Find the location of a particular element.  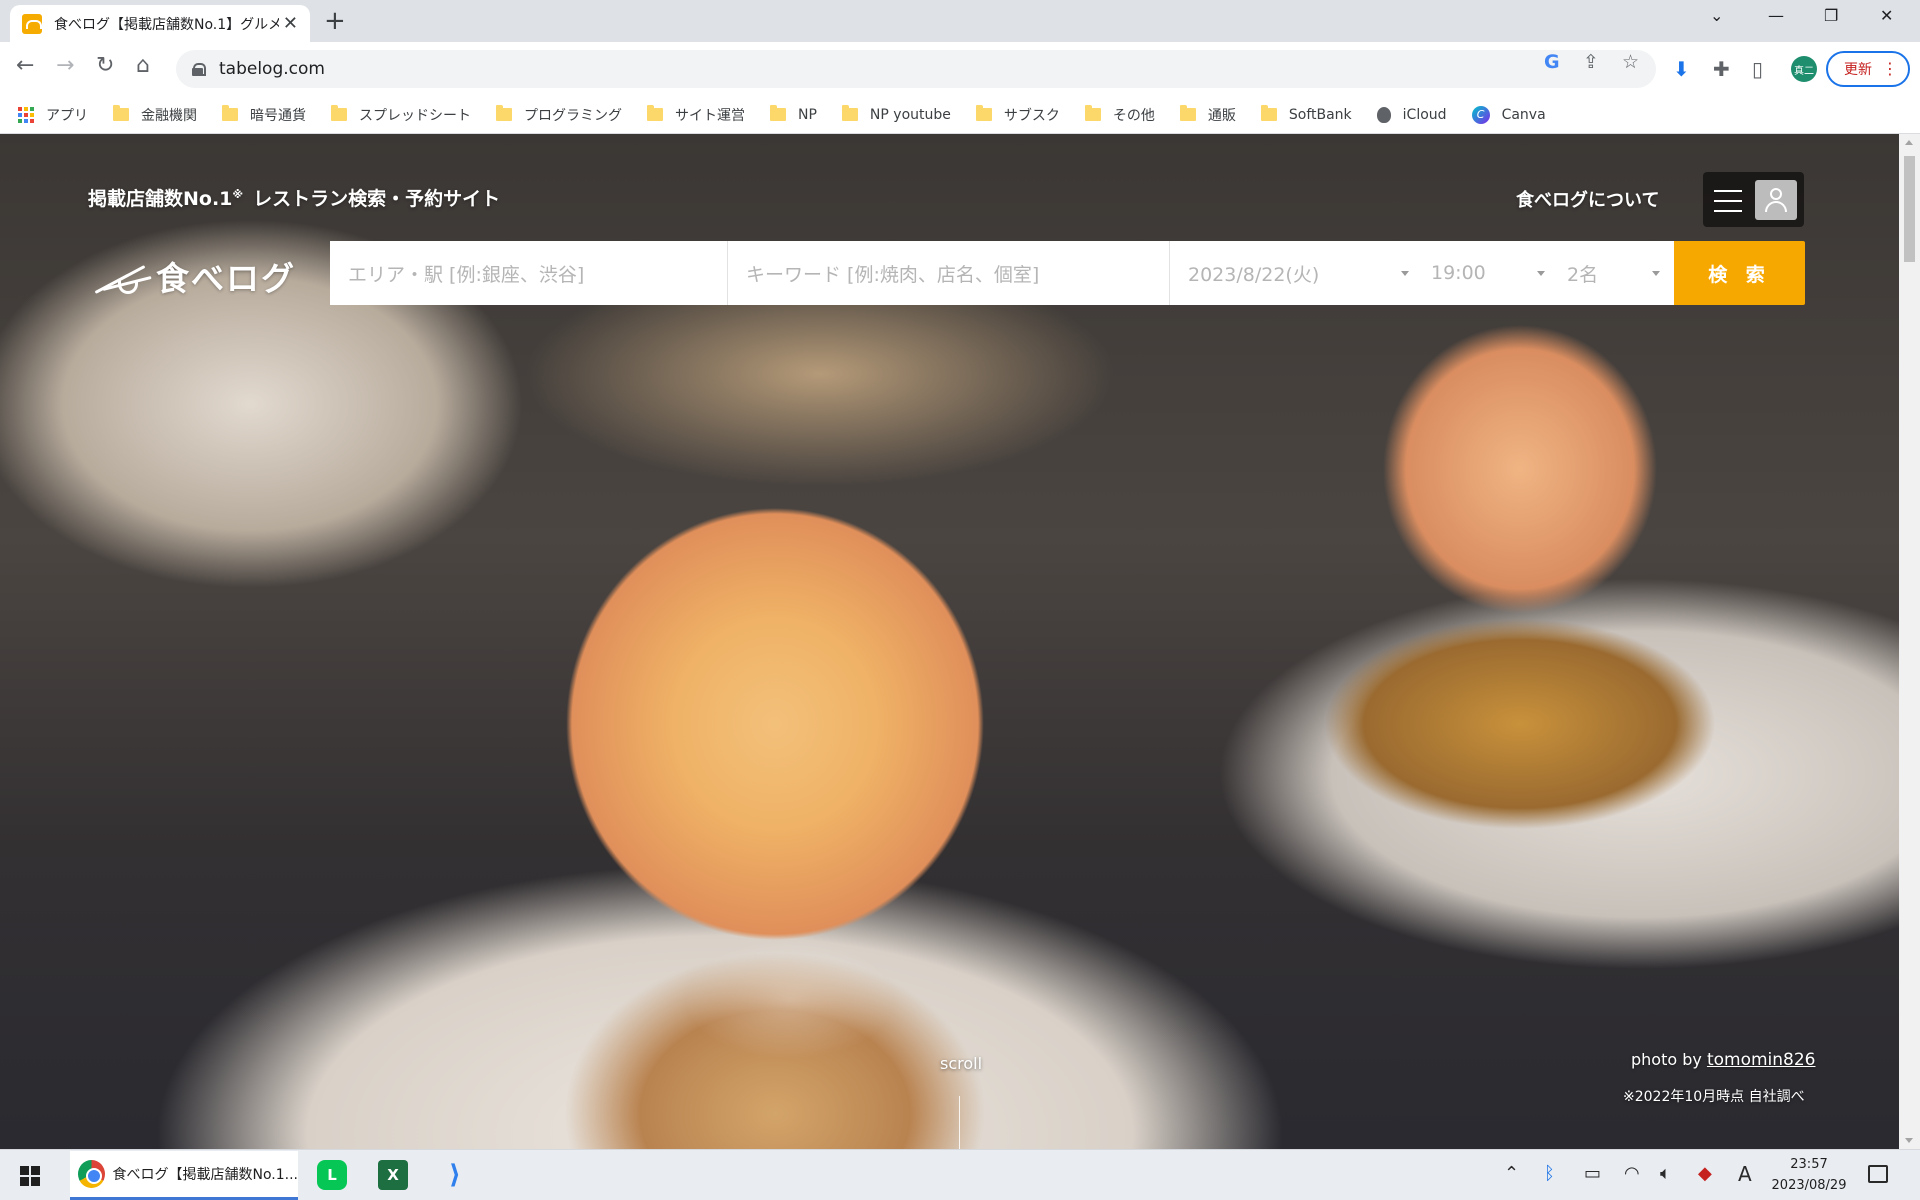

close-window-button: ✕ is located at coordinates (1886, 15).